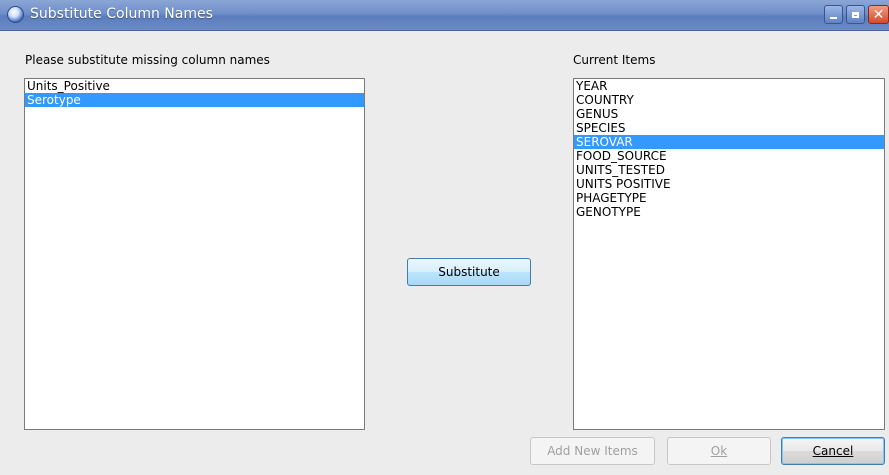  I want to click on missing-columns-label: Please substitute missing column names, so click(147, 60).